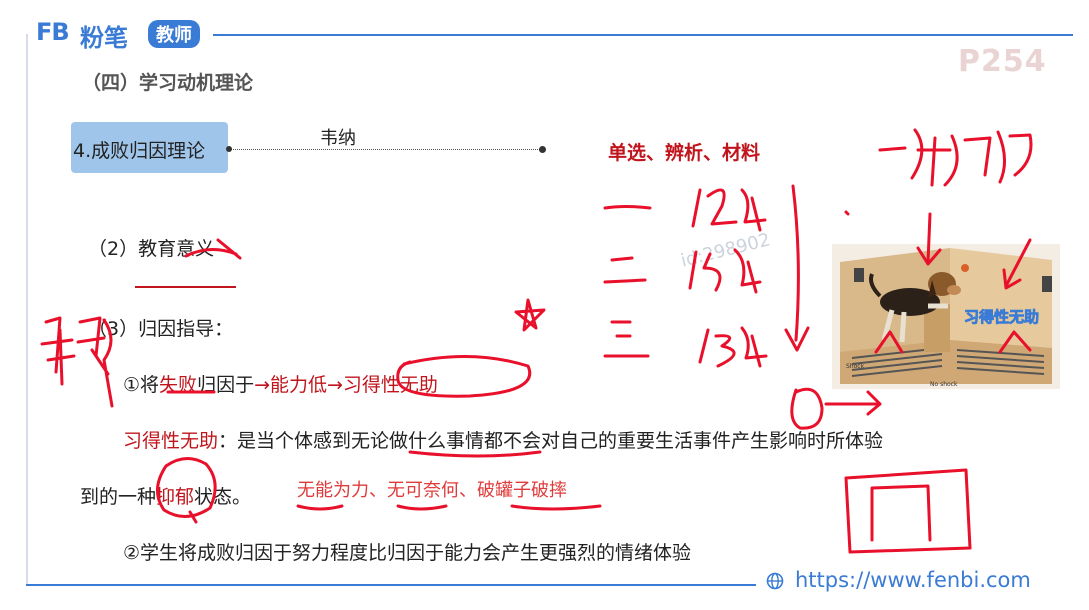  What do you see at coordinates (185, 287) in the screenshot?
I see `fill-blank-line` at bounding box center [185, 287].